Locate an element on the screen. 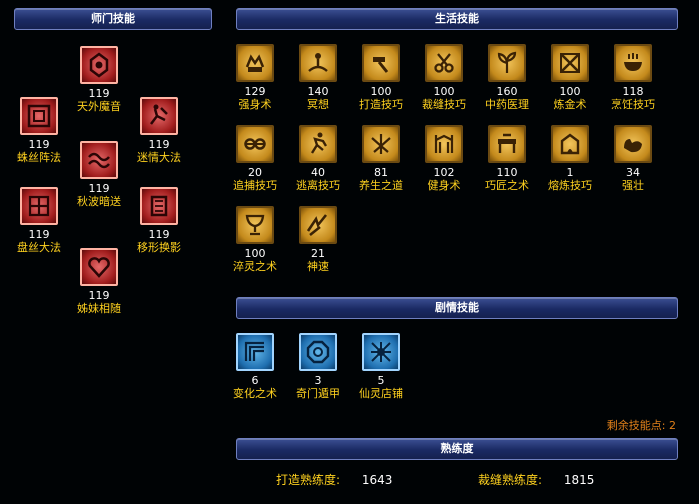  story-skill: 3 奇门遁甲 is located at coordinates (318, 367).